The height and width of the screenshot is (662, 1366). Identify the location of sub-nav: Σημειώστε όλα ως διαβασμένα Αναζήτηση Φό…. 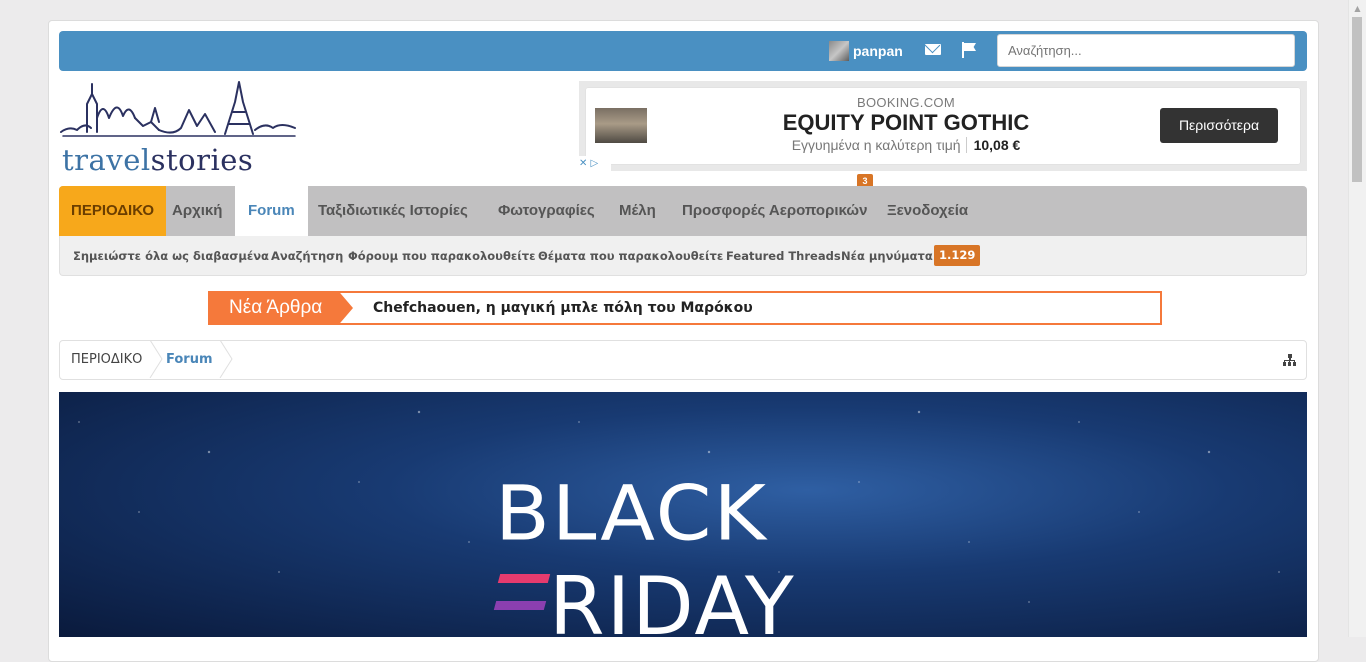
(683, 256).